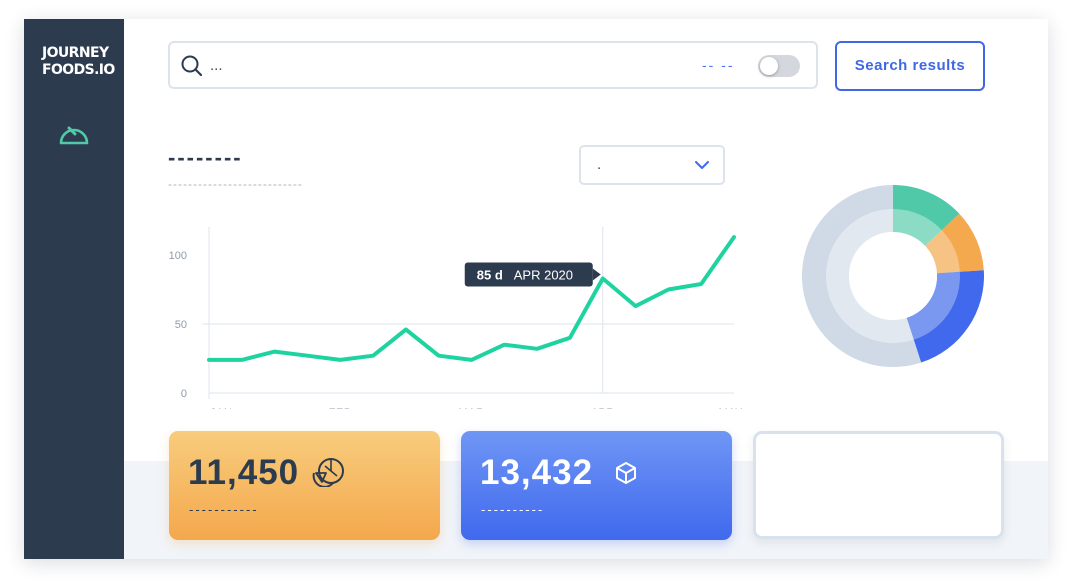 The width and height of the screenshot is (1072, 588). I want to click on stat-value: 13,432, so click(537, 472).